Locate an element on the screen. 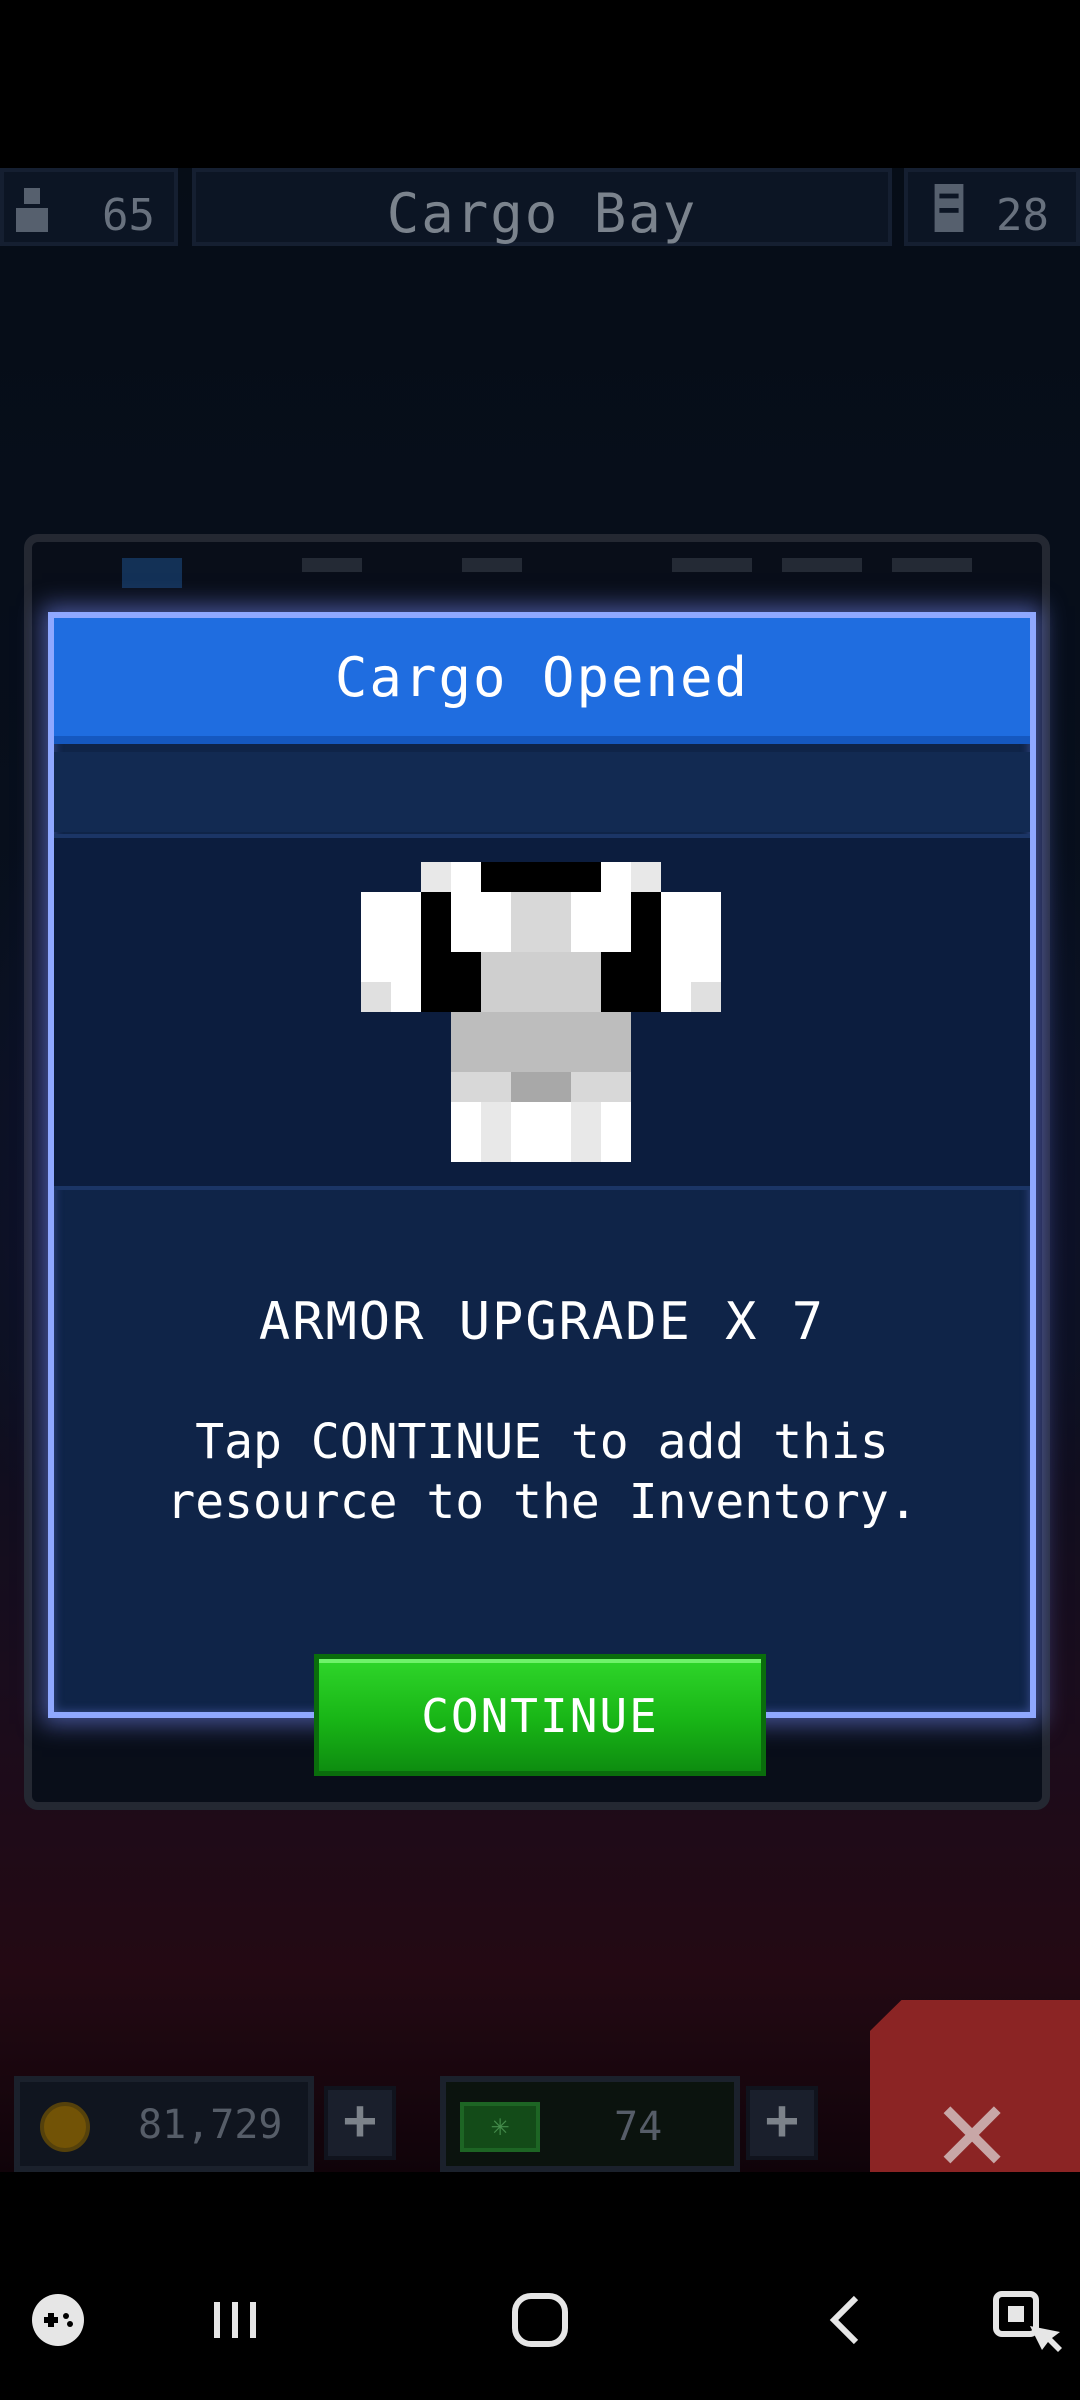 The image size is (1080, 2400). home-icon is located at coordinates (540, 2320).